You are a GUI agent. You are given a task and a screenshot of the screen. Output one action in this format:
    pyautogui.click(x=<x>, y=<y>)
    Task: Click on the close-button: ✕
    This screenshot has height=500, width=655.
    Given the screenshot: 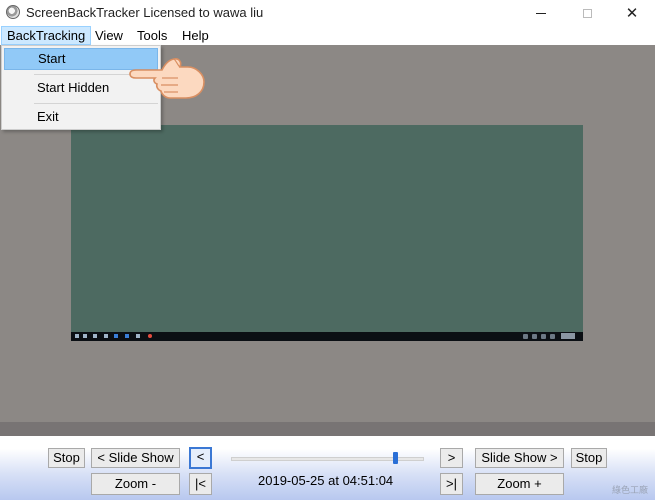 What is the action you would take?
    pyautogui.click(x=632, y=13)
    